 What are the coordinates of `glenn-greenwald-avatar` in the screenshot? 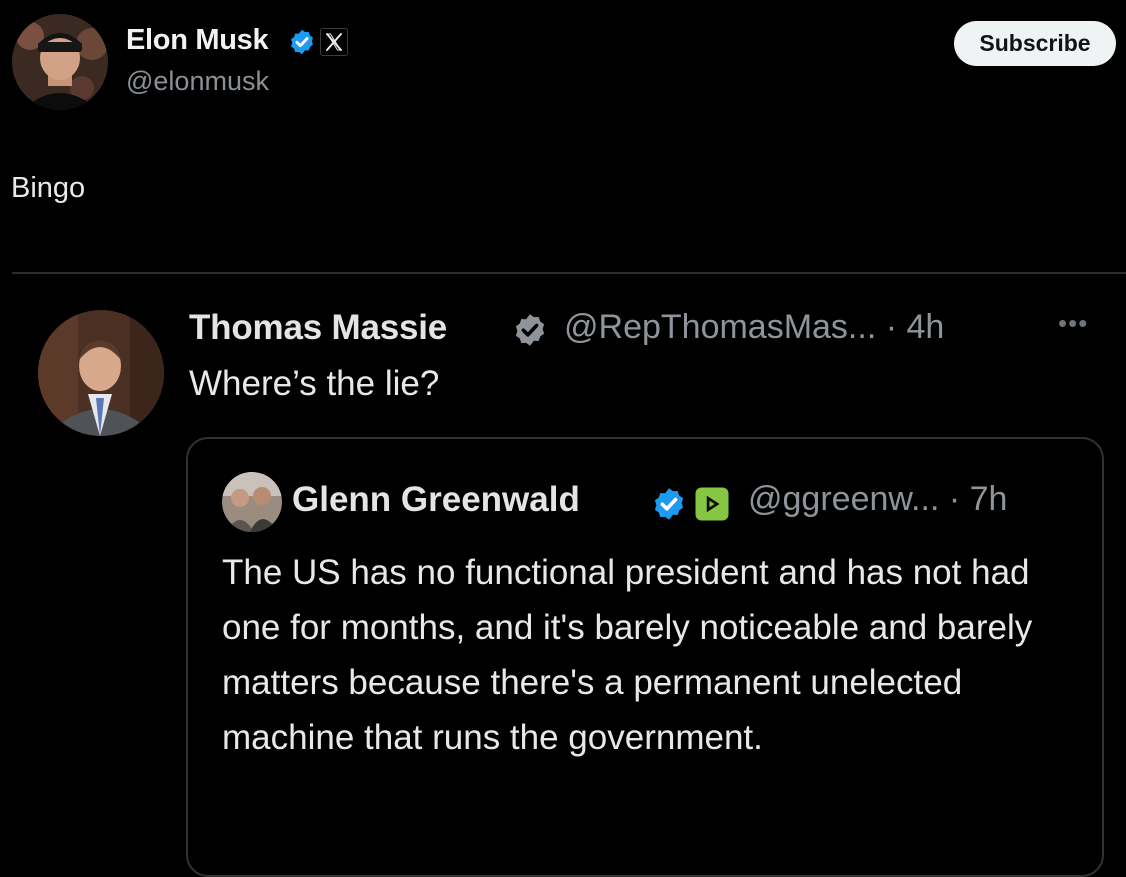 It's located at (252, 502).